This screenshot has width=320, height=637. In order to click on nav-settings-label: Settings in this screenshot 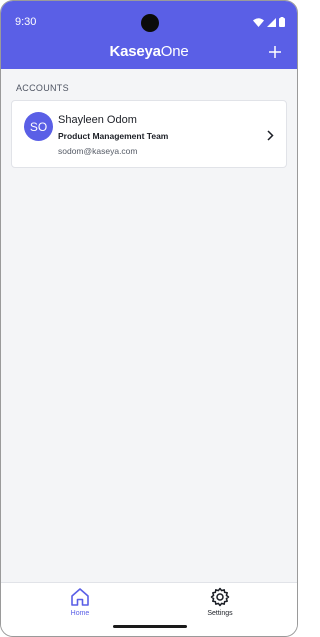, I will do `click(220, 613)`.